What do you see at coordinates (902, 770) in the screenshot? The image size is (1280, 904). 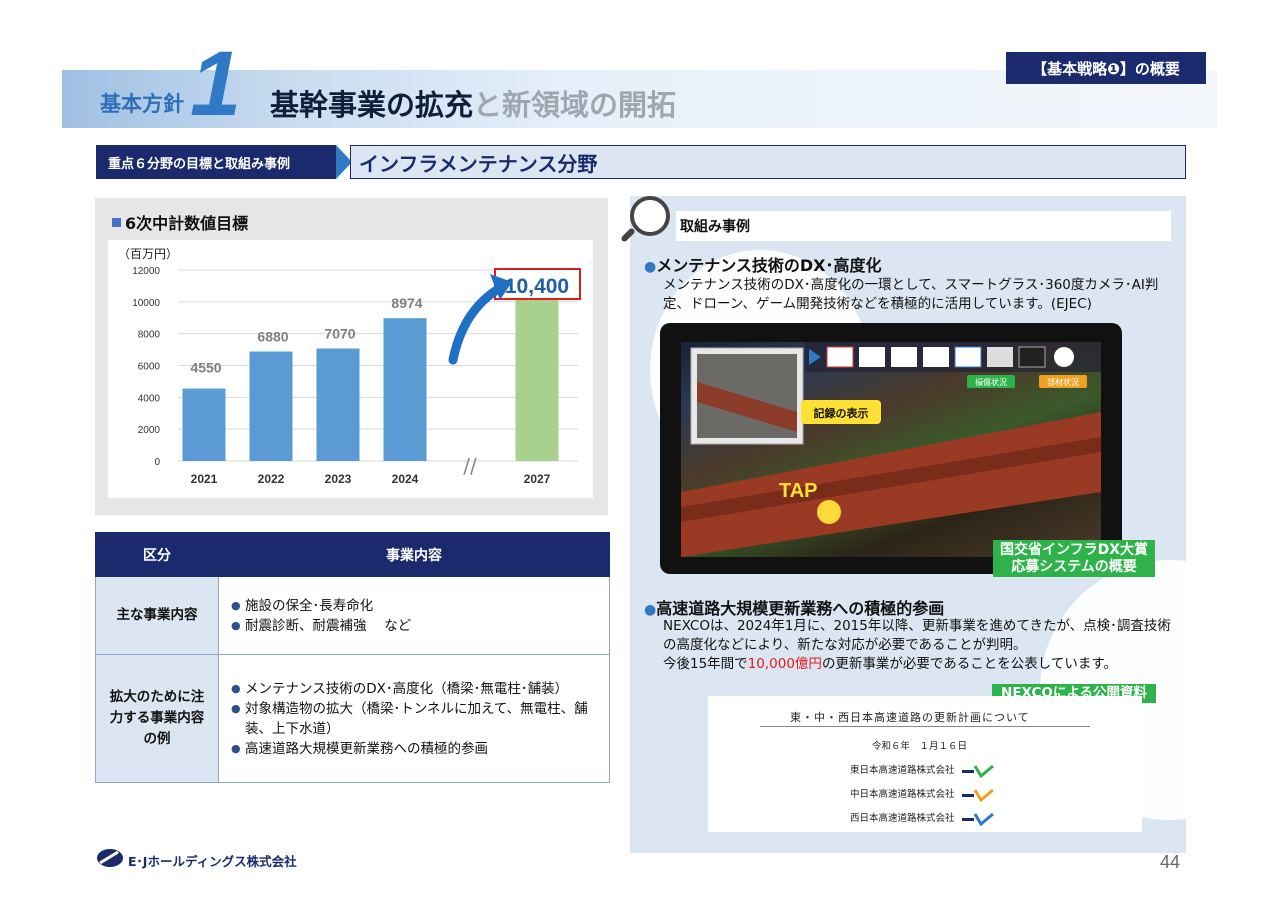 I see `doc-company-name: 東日本高速道路株式会社` at bounding box center [902, 770].